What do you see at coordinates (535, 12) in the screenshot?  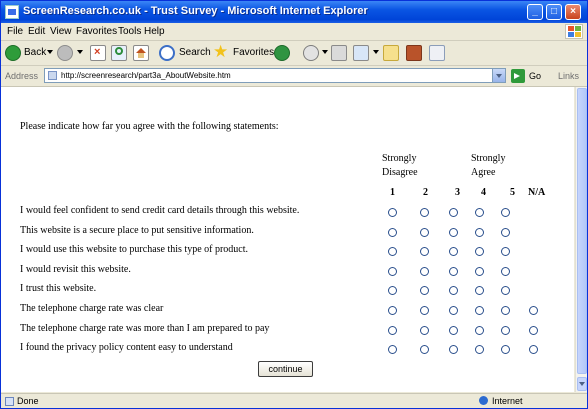 I see `minimize-button: _` at bounding box center [535, 12].